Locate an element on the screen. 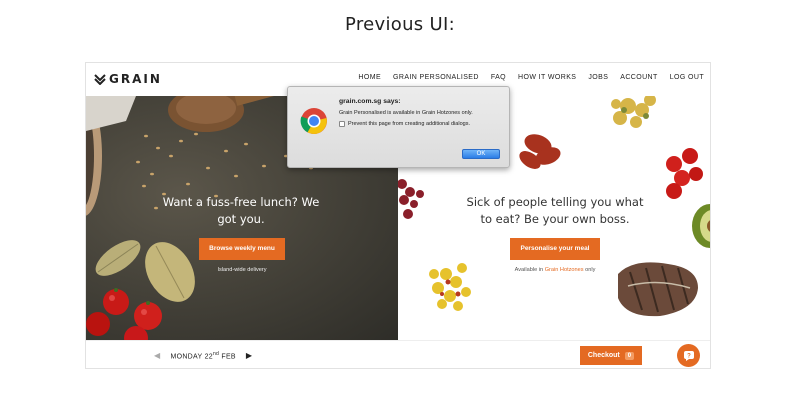 Image resolution: width=800 pixels, height=401 pixels. checkout-label: Checkout is located at coordinates (603, 355).